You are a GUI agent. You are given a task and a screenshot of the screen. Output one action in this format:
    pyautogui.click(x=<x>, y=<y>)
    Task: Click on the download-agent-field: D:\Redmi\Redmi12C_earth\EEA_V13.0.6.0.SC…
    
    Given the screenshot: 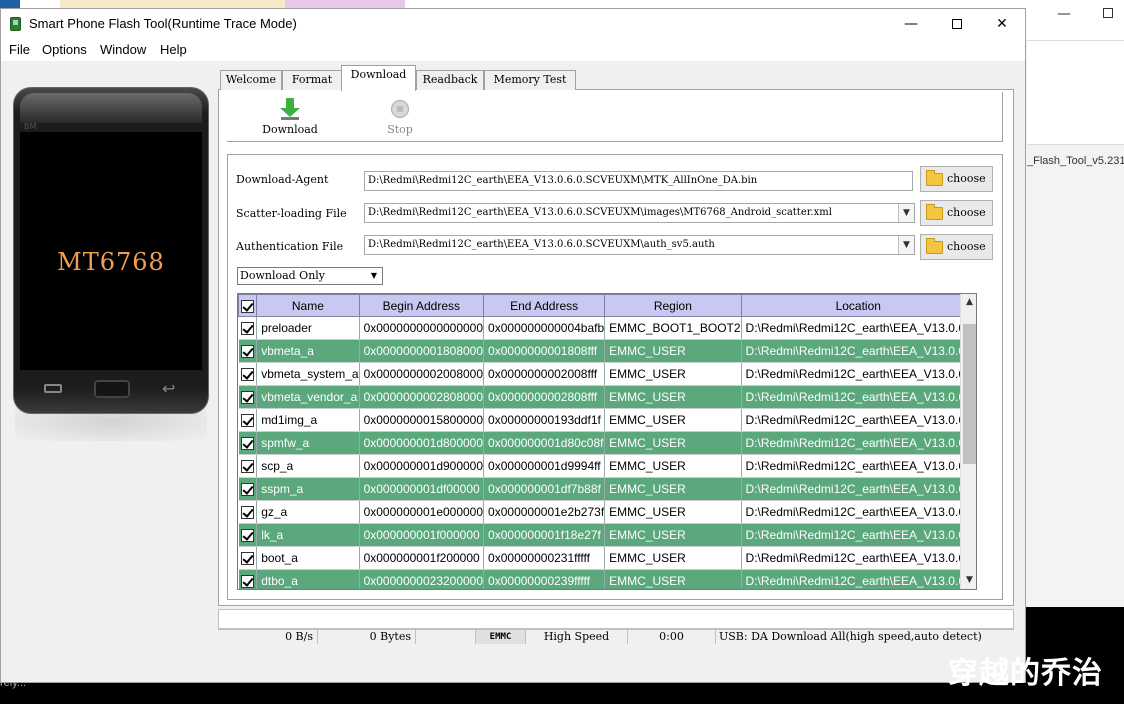 What is the action you would take?
    pyautogui.click(x=638, y=181)
    